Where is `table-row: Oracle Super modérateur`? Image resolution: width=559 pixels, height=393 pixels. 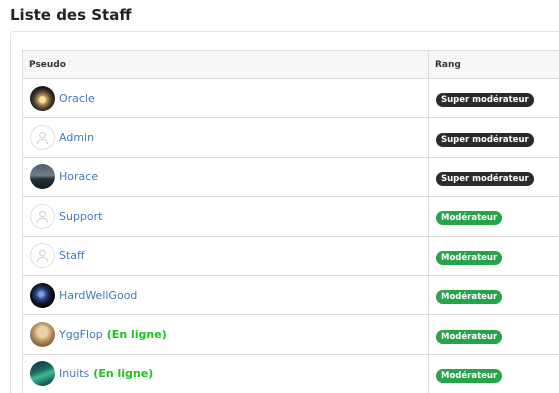 table-row: Oracle Super modérateur is located at coordinates (290, 98).